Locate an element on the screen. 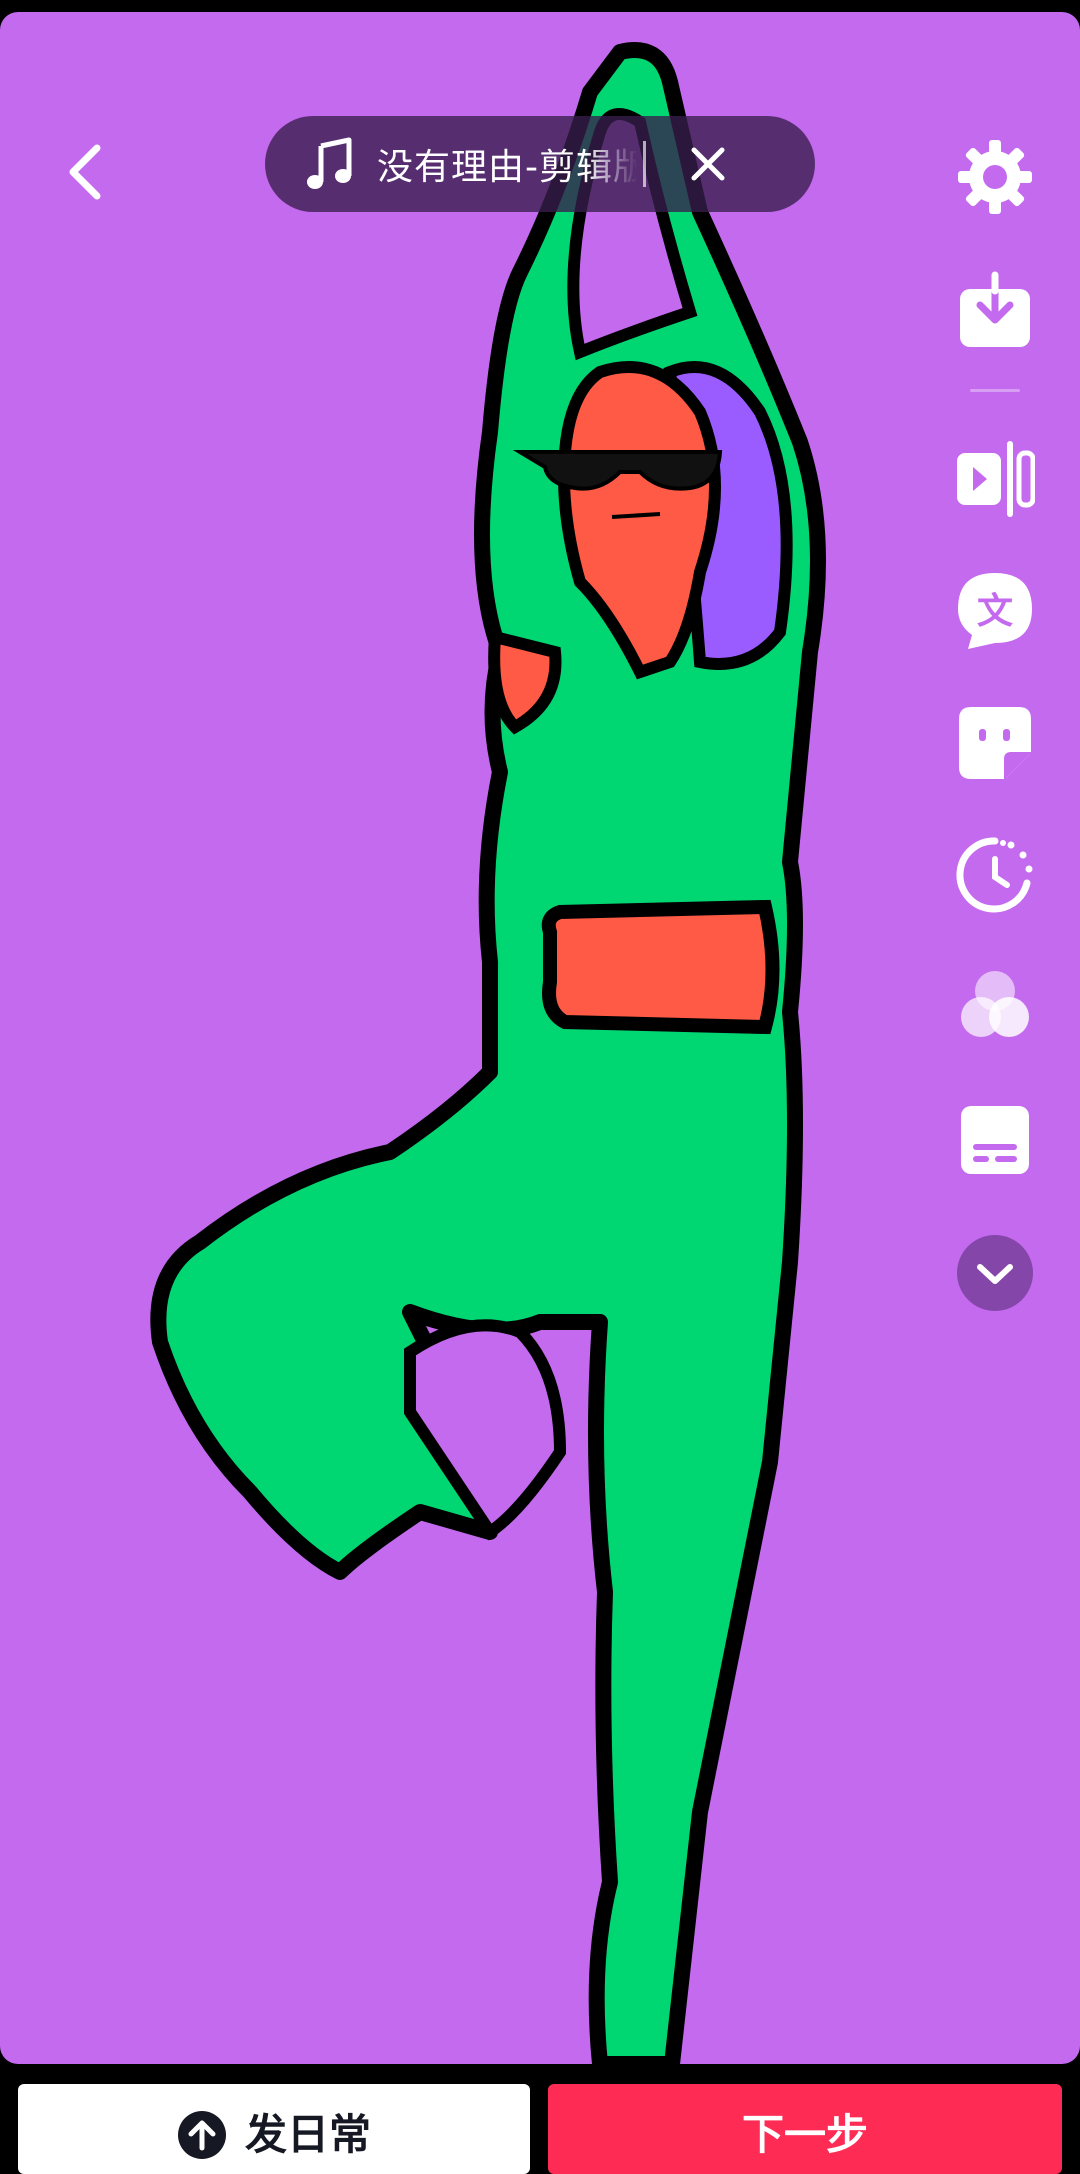 This screenshot has width=1080, height=2174. pill-divider is located at coordinates (644, 164).